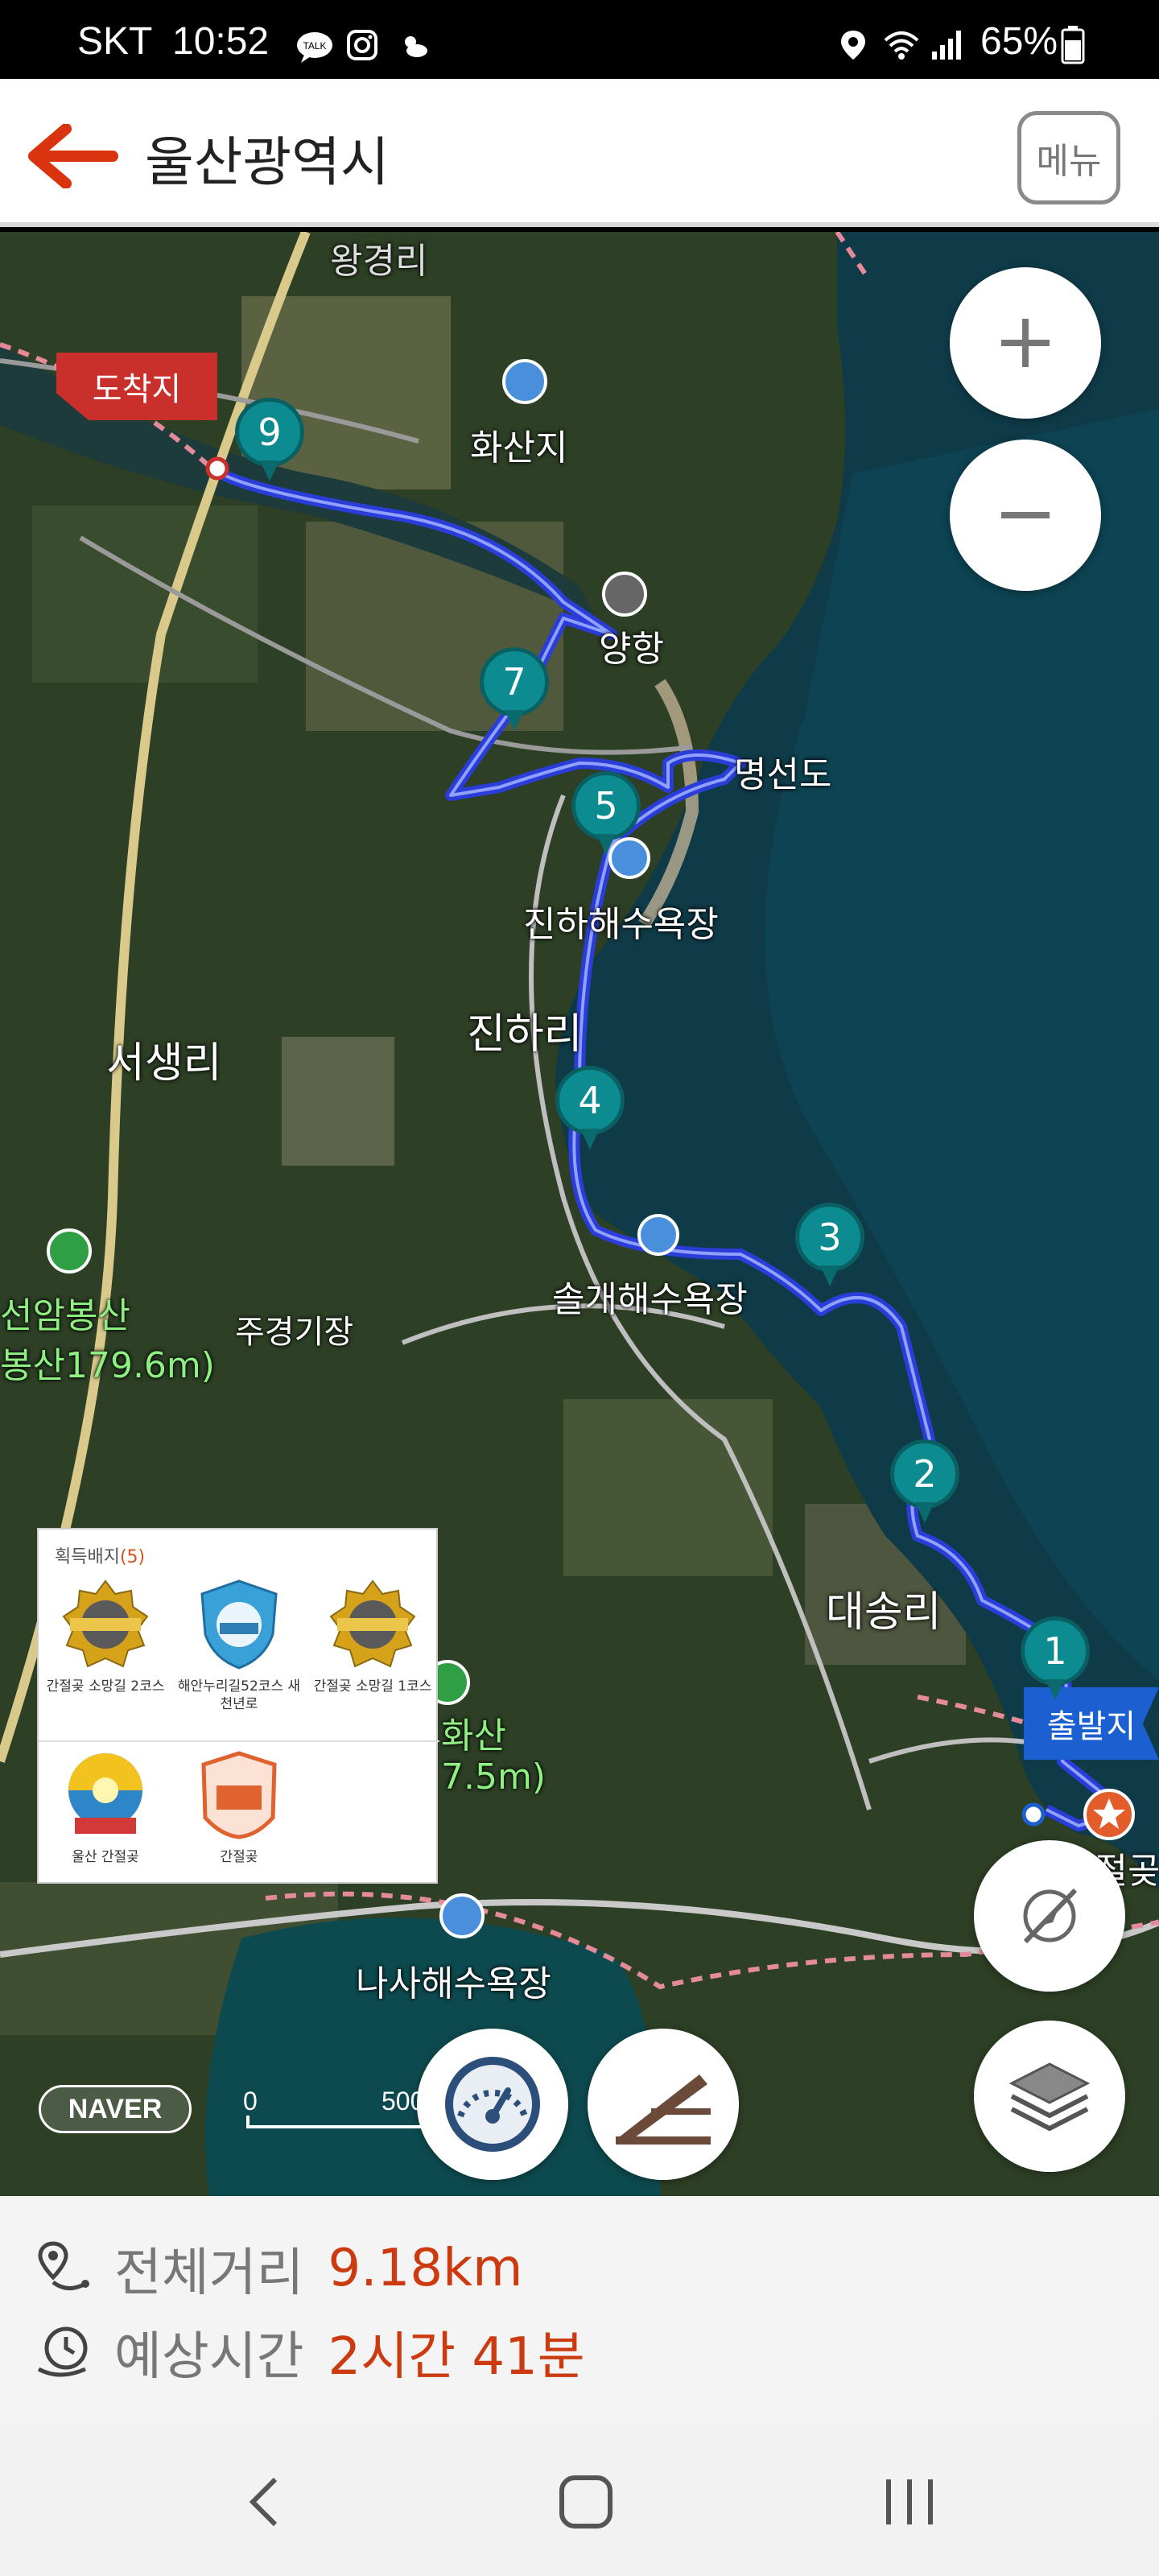 The image size is (1159, 2576). Describe the element at coordinates (209, 2273) in the screenshot. I see `distance-label: 전체거리` at that location.